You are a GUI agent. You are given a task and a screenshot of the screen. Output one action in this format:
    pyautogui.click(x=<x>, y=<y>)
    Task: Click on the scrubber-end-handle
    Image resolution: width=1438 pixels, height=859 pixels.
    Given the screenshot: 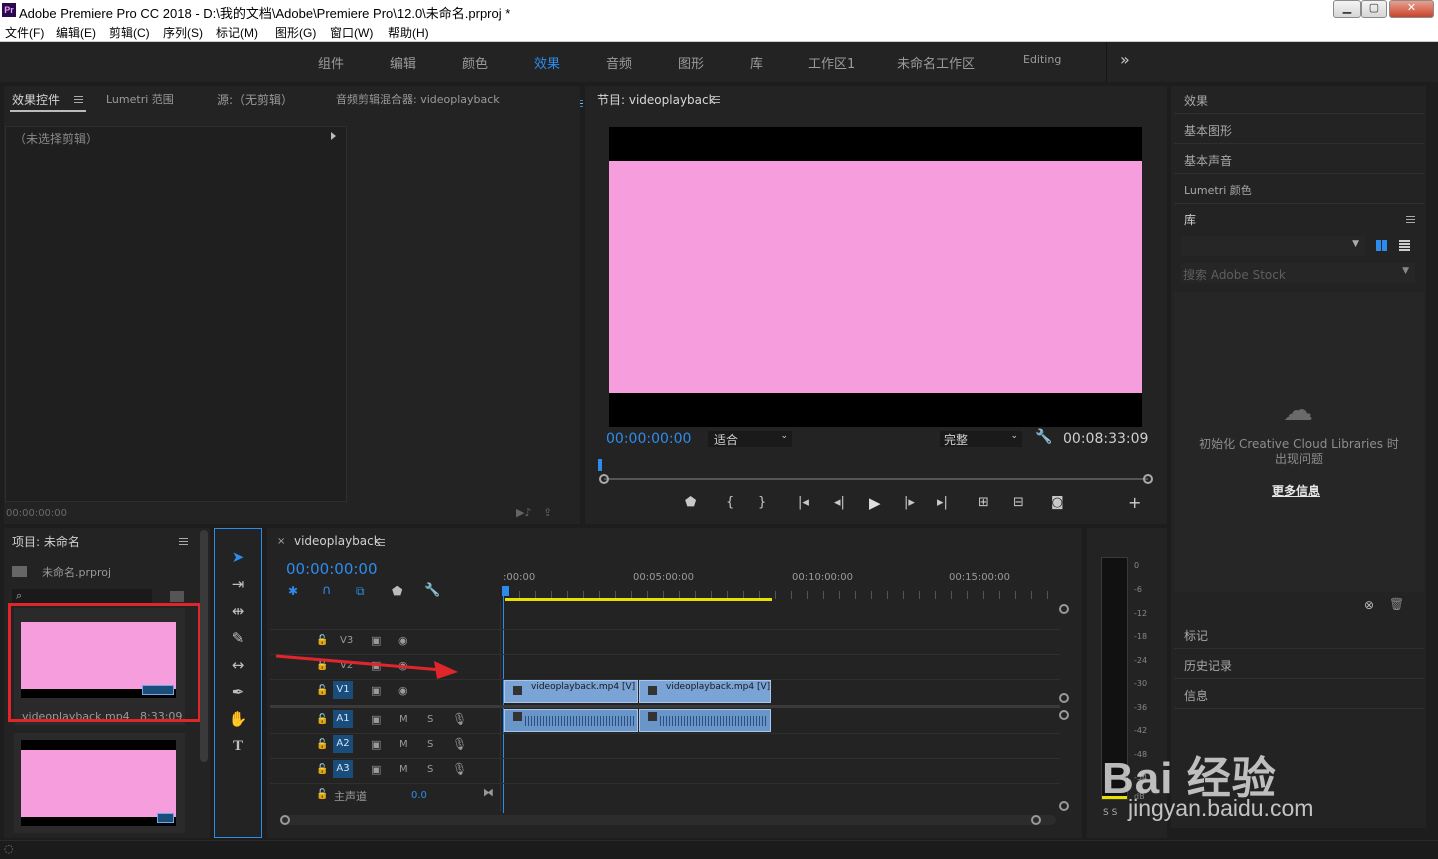 What is the action you would take?
    pyautogui.click(x=1148, y=479)
    